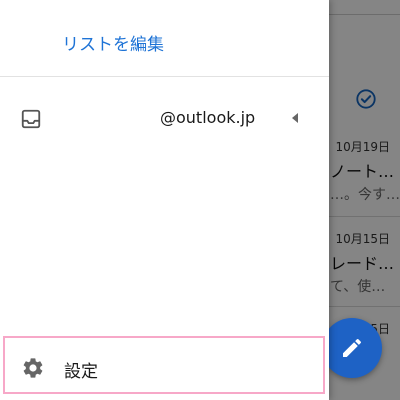  Describe the element at coordinates (81, 372) in the screenshot. I see `settings-label: 設定` at that location.